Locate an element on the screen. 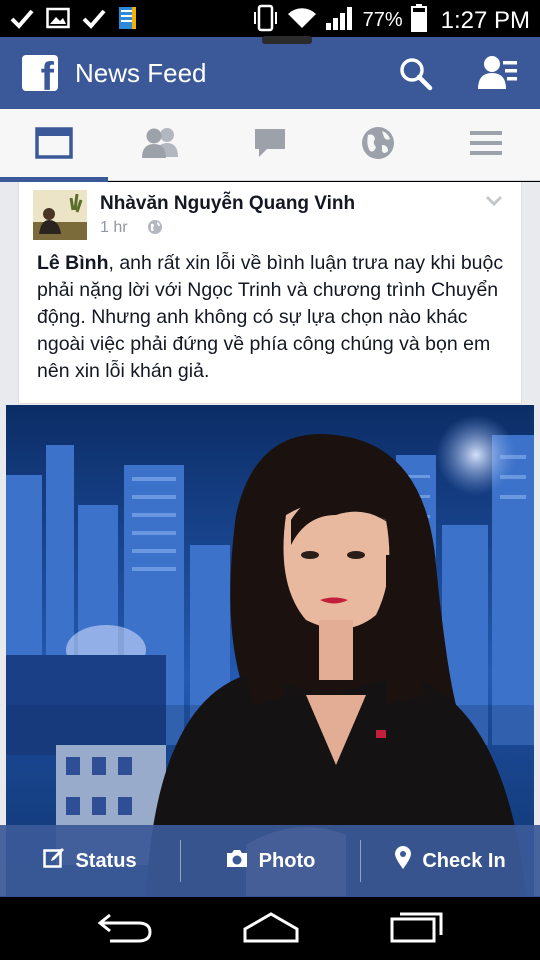 Image resolution: width=540 pixels, height=960 pixels. search-icon is located at coordinates (416, 76).